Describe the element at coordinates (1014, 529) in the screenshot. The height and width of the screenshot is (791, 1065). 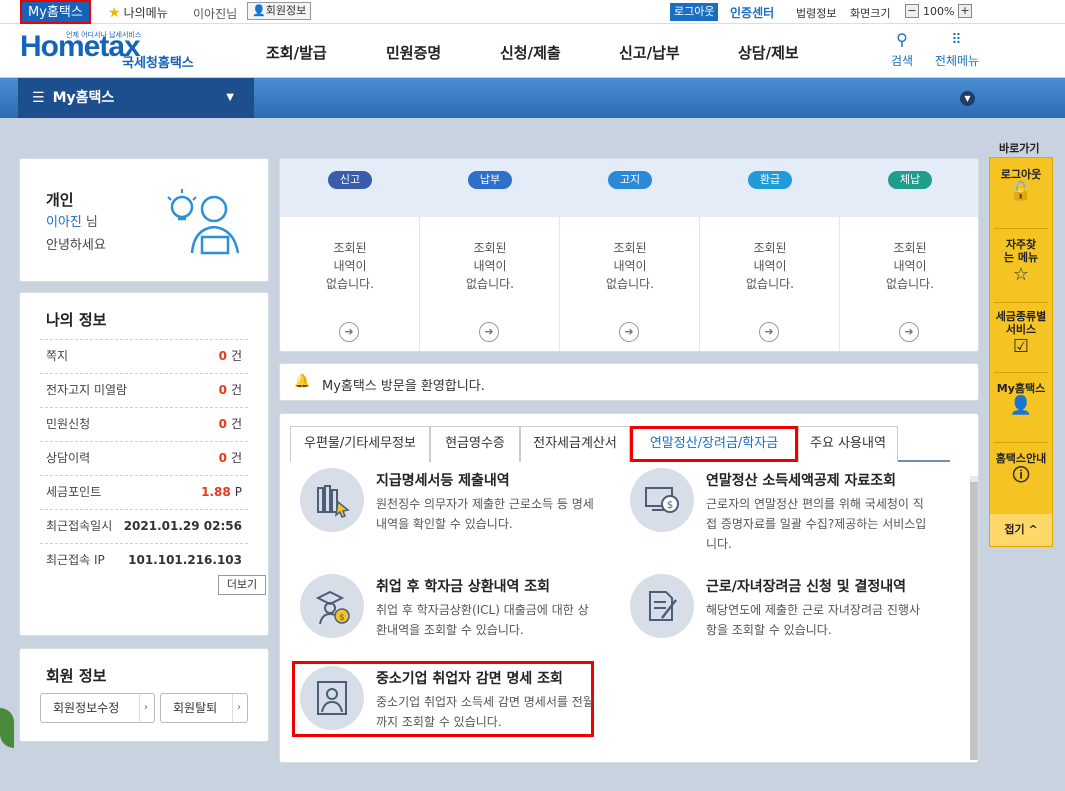
I see `collapse-label: 접기` at that location.